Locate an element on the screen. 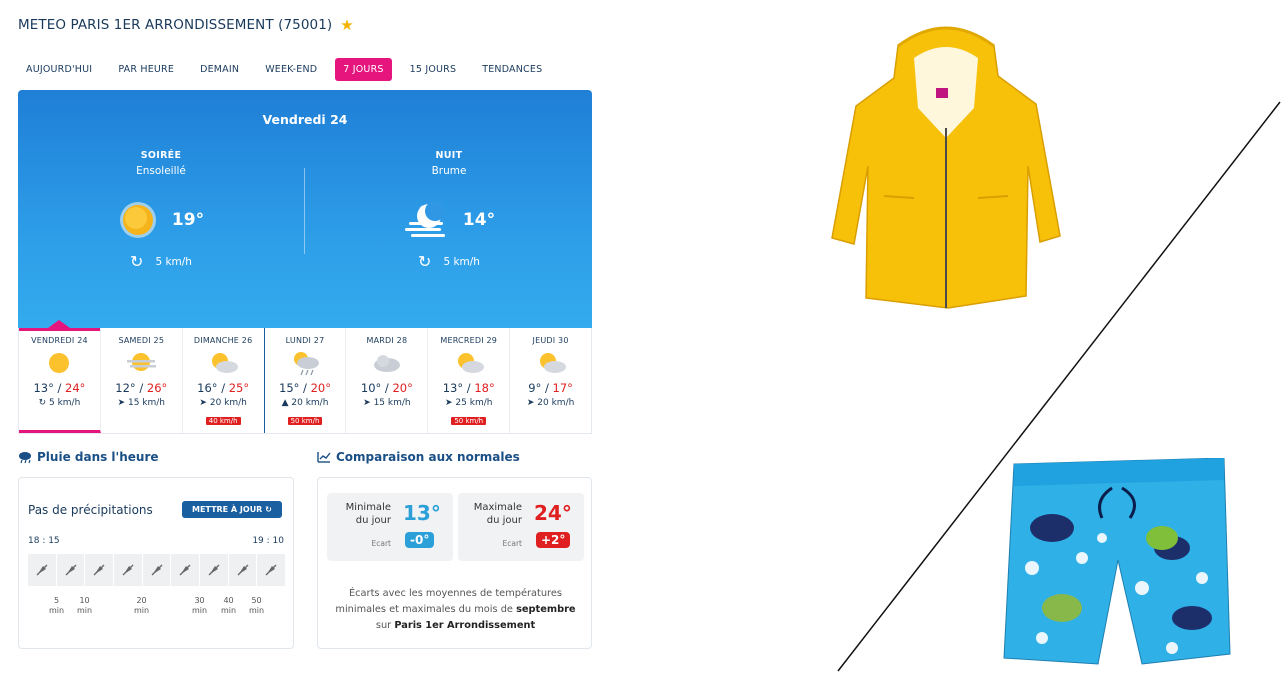 Image resolution: width=1282 pixels, height=682 pixels. yellow-raincoat-image is located at coordinates (946, 167).